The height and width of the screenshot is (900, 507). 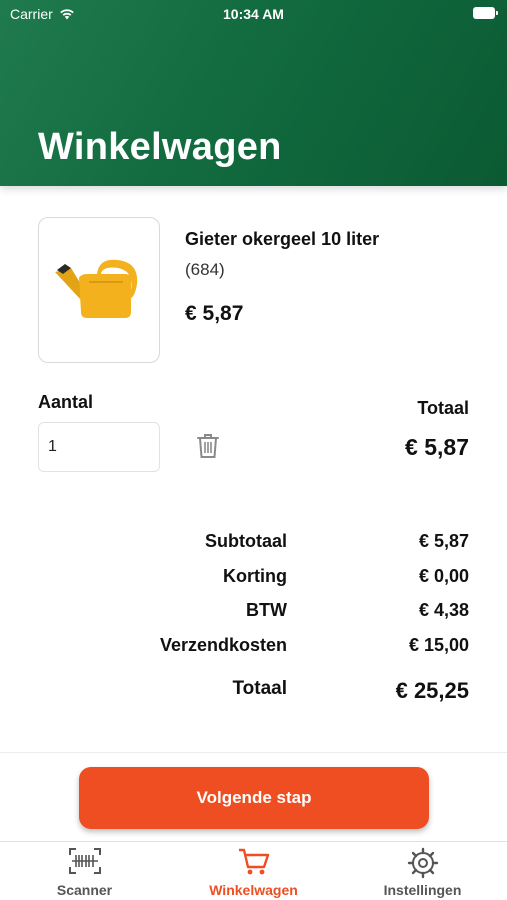 I want to click on quantity-label: Aantal, so click(x=66, y=402).